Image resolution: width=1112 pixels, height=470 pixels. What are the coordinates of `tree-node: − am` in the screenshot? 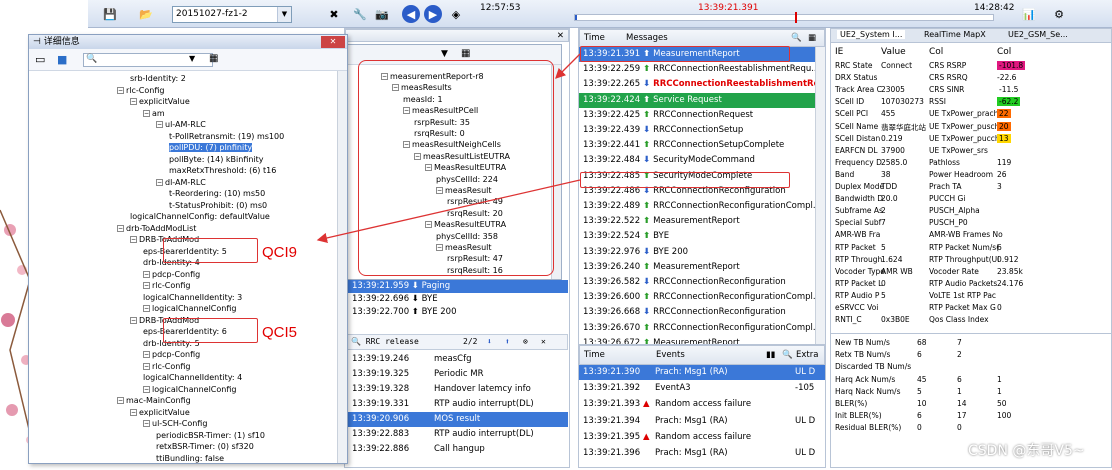 It's located at (154, 113).